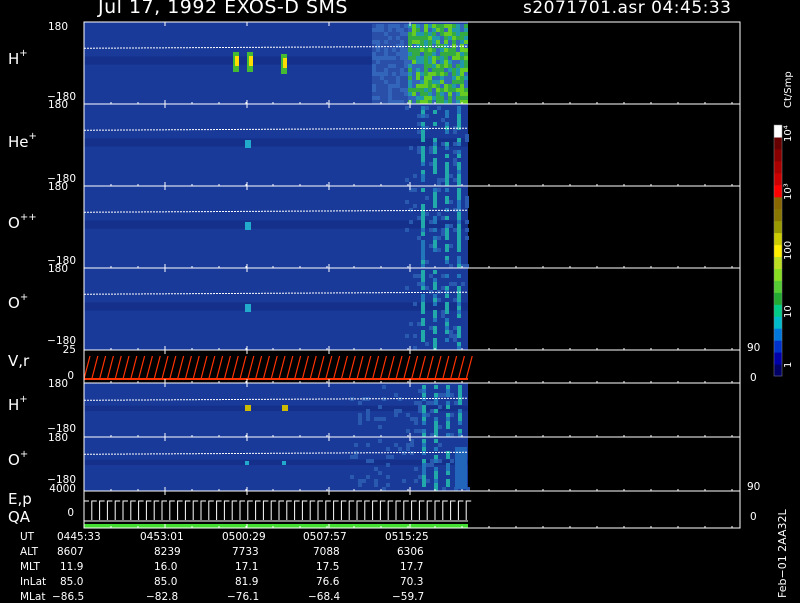 This screenshot has width=800, height=603. I want to click on footer-cell: 17.1, so click(247, 567).